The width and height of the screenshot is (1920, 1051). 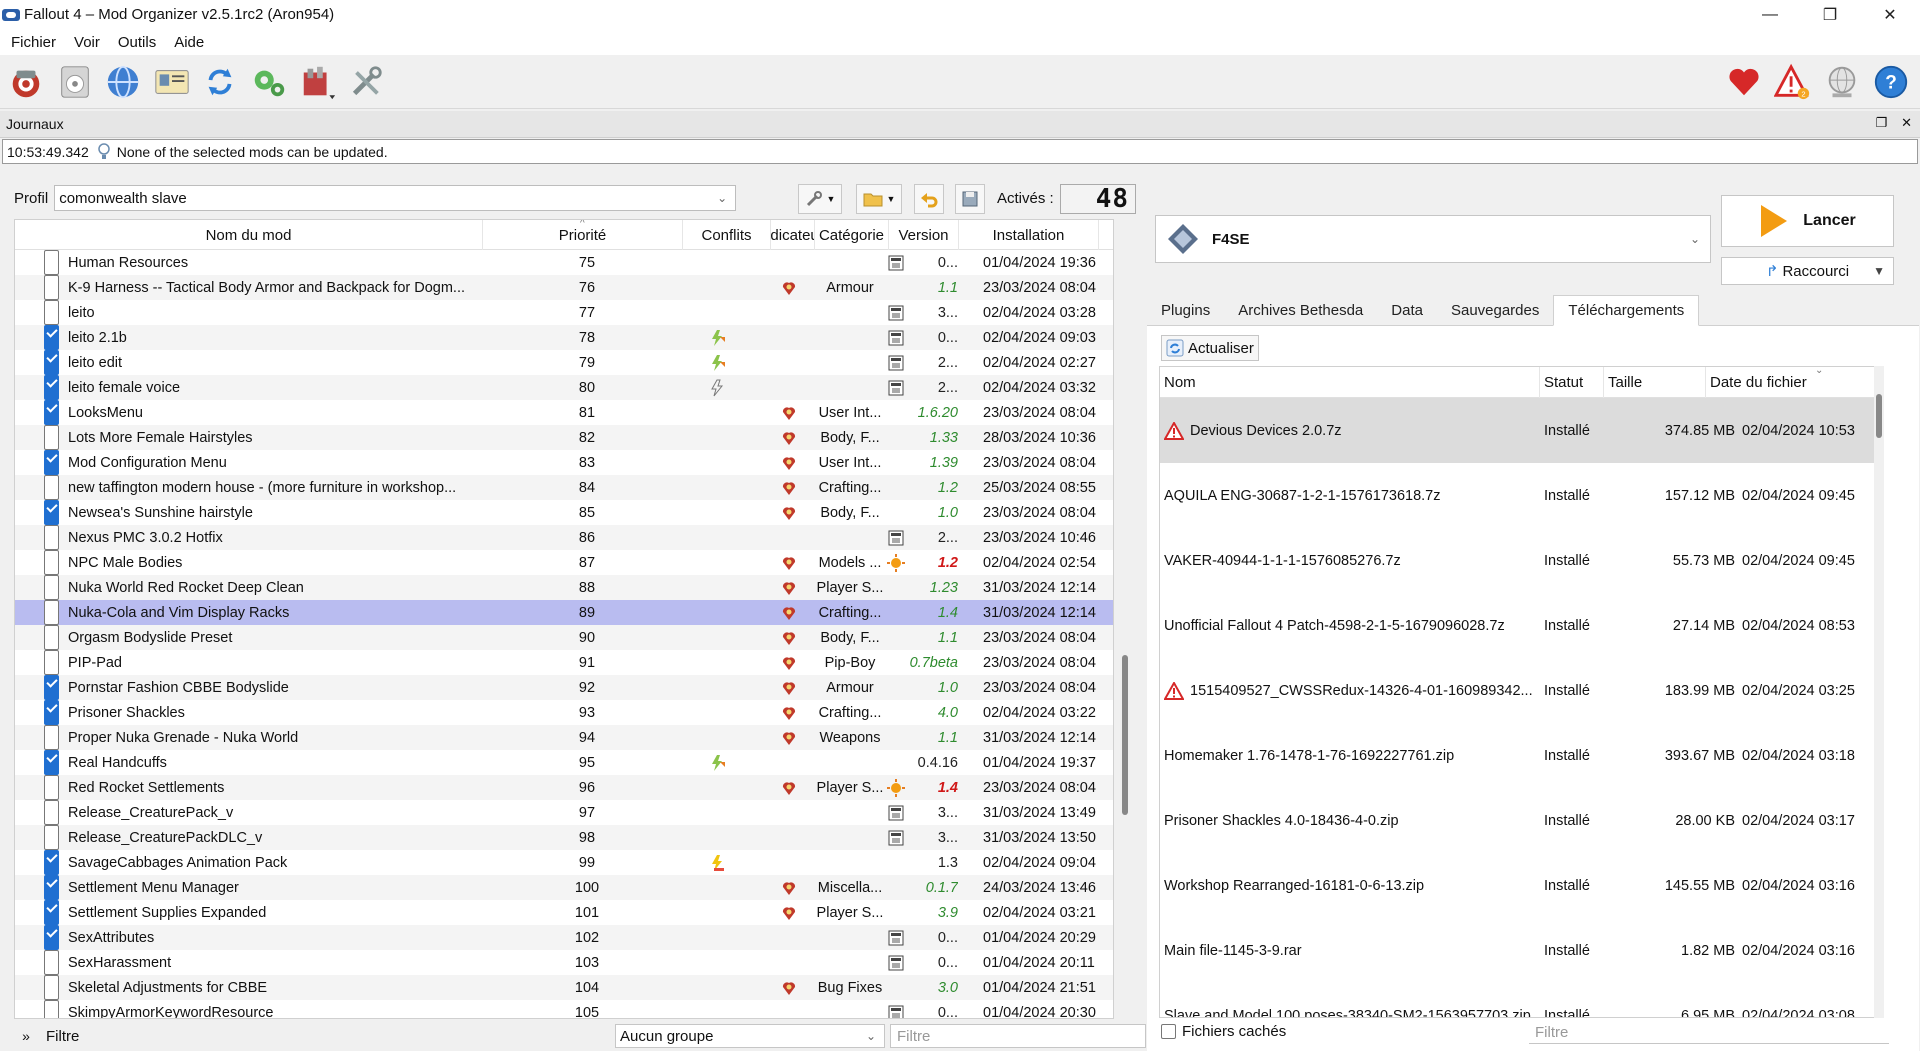 I want to click on hidden-files-toggle: Fichiers cachés, so click(x=1223, y=1031).